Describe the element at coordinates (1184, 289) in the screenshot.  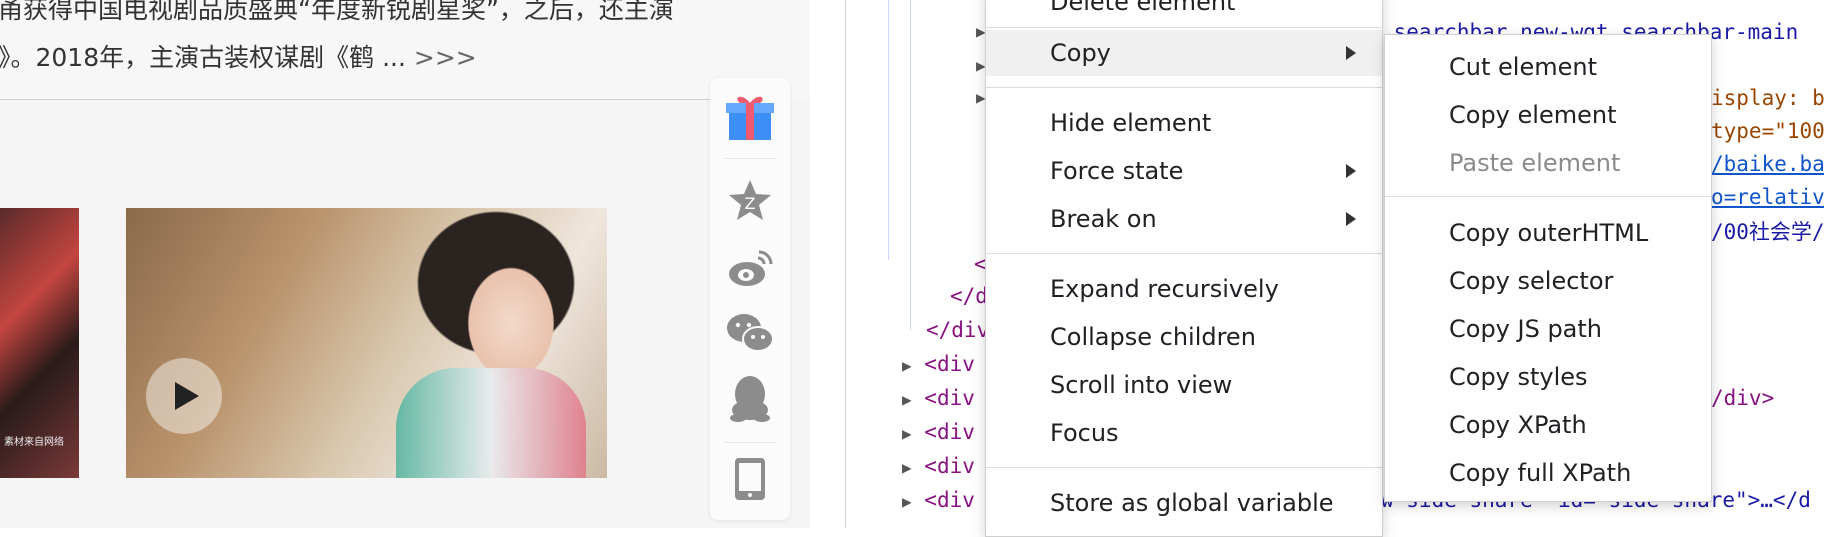
I see `menu-expand-recursively: Expand recursively` at that location.